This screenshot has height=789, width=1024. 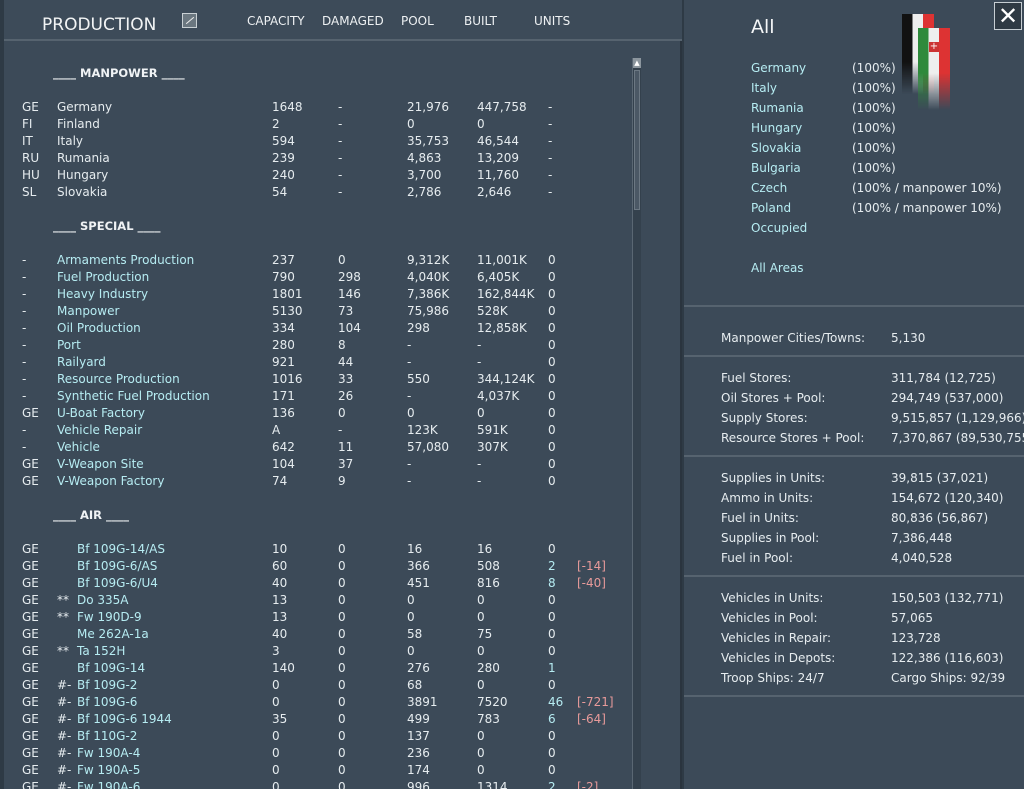 What do you see at coordinates (552, 277) in the screenshot?
I see `units-value: 0` at bounding box center [552, 277].